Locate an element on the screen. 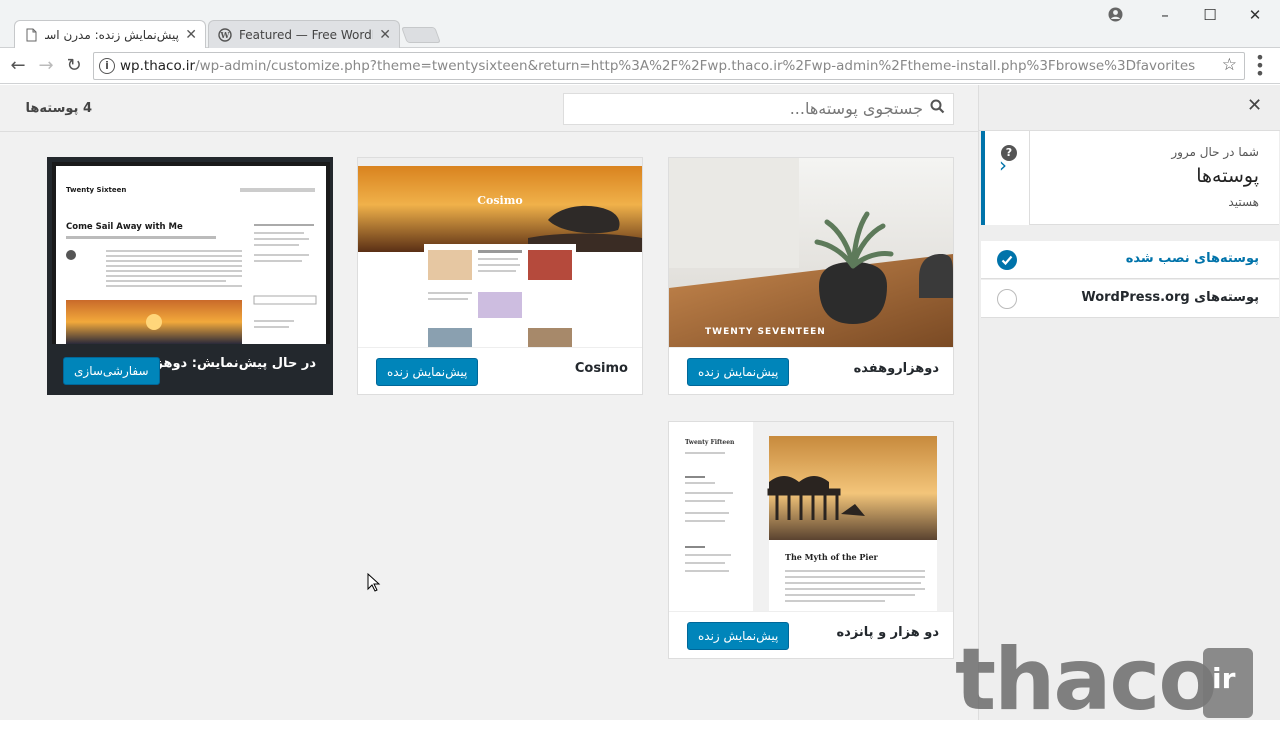  tab-live-preview: پیش‌نمایش زنده: مدرن اسپ ✕ is located at coordinates (110, 34).